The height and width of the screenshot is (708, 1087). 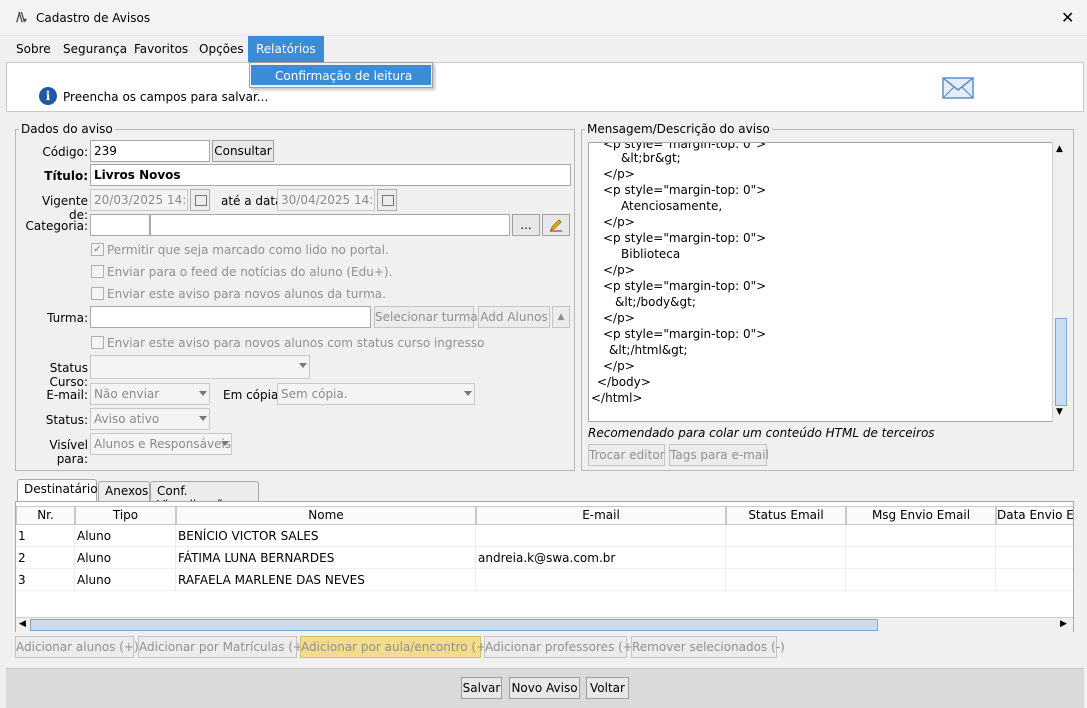 What do you see at coordinates (708, 647) in the screenshot?
I see `remover-selecionados-button: Remover selecionados (-)` at bounding box center [708, 647].